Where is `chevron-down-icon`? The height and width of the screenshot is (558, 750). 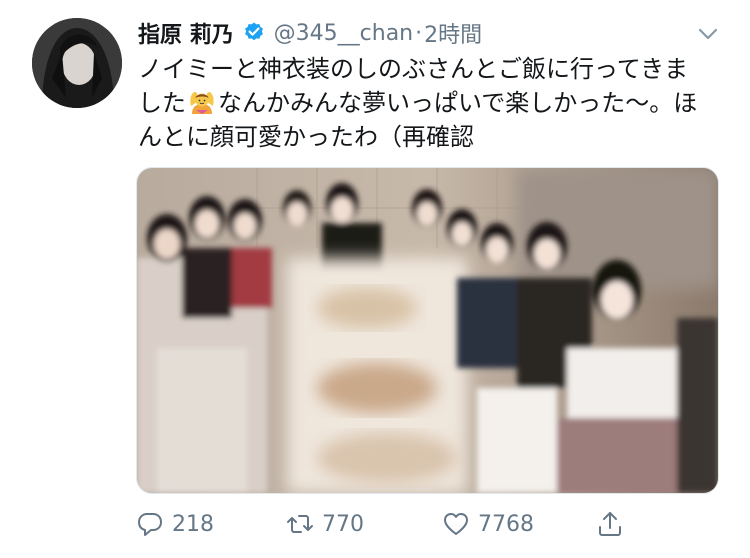
chevron-down-icon is located at coordinates (708, 34).